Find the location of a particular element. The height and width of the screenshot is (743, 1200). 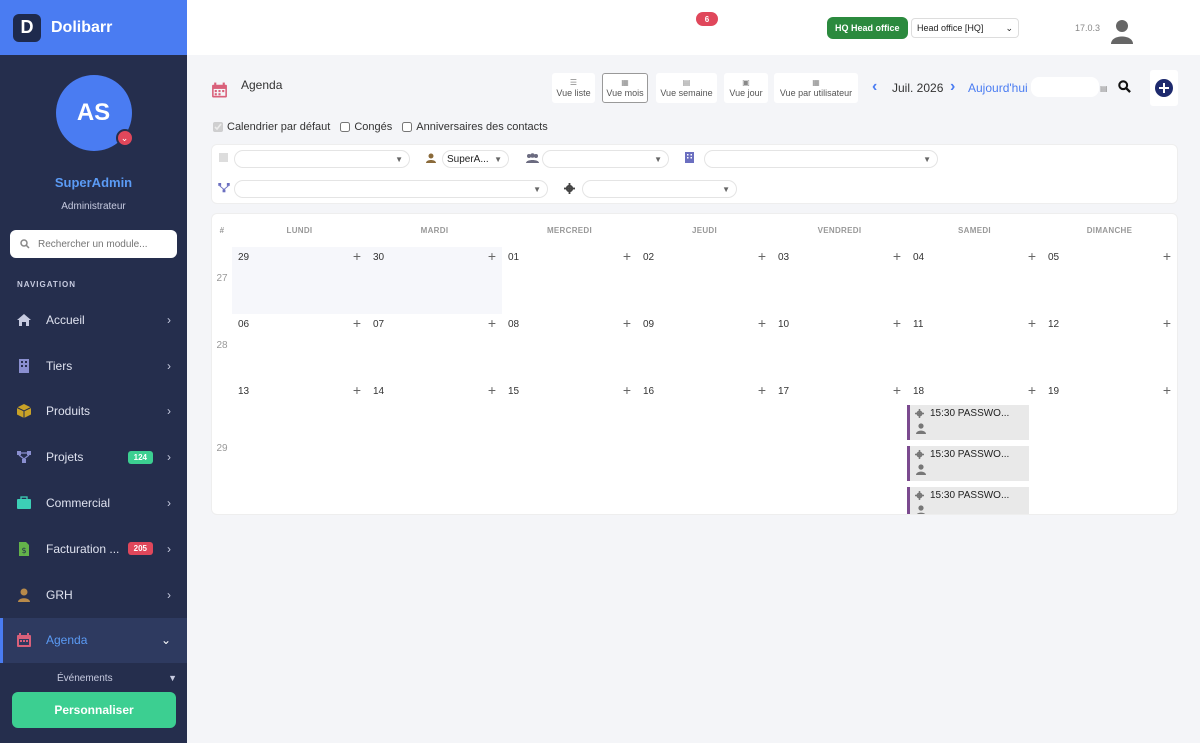

company-filter-select: ▼ is located at coordinates (821, 159).